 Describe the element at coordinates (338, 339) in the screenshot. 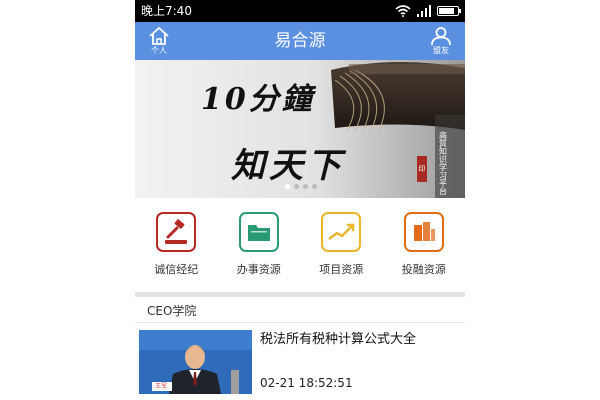

I see `news-title: 税法所有税种计算公式大全` at that location.